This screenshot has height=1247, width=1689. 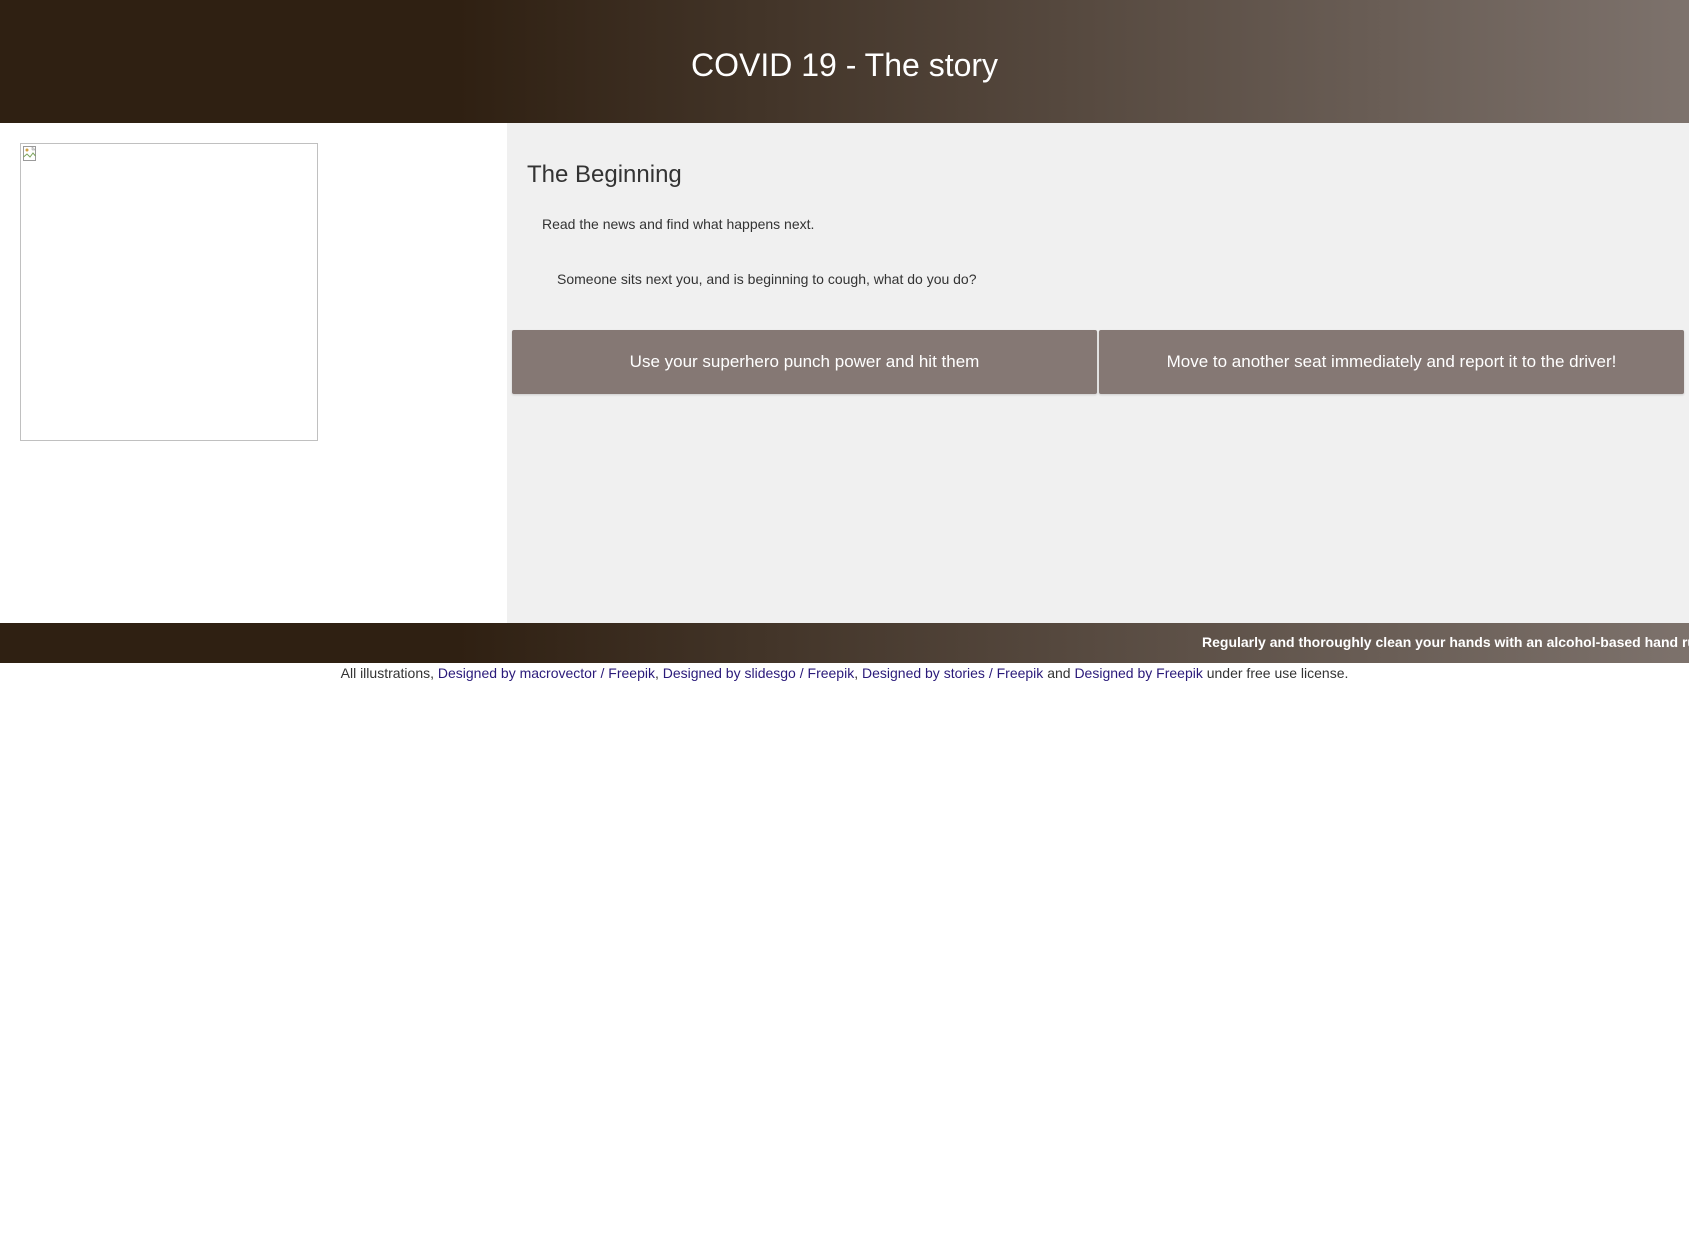 I want to click on credit-link-freepik: Designed by Freepik, so click(x=1138, y=673).